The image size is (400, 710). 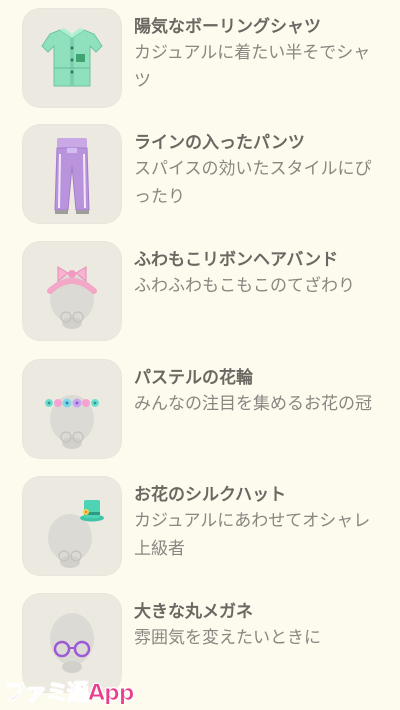 What do you see at coordinates (72, 422) in the screenshot?
I see `flower-crown-icon` at bounding box center [72, 422].